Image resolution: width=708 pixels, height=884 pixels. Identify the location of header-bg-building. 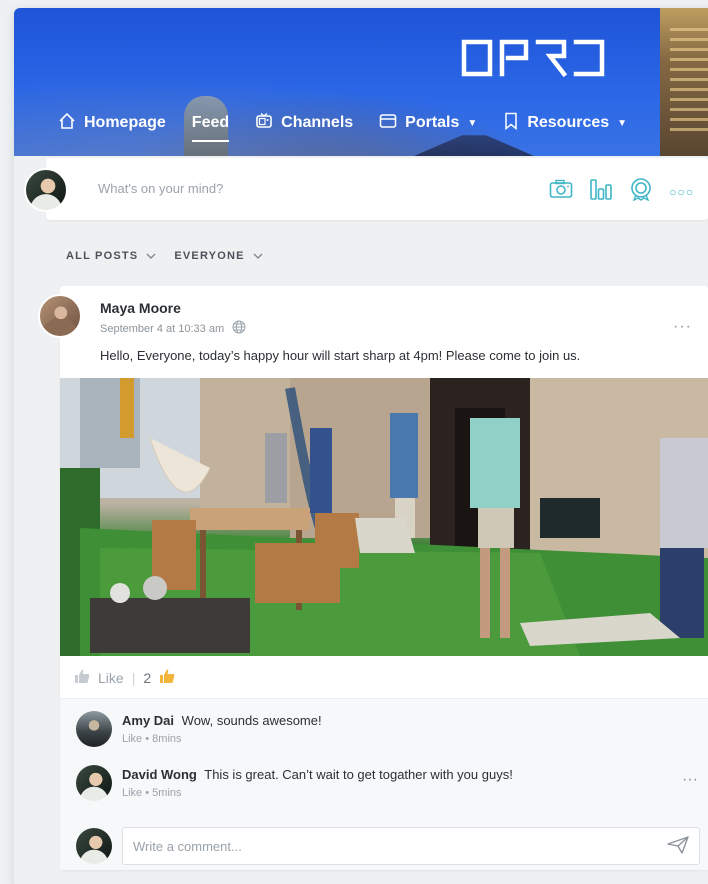
(684, 82).